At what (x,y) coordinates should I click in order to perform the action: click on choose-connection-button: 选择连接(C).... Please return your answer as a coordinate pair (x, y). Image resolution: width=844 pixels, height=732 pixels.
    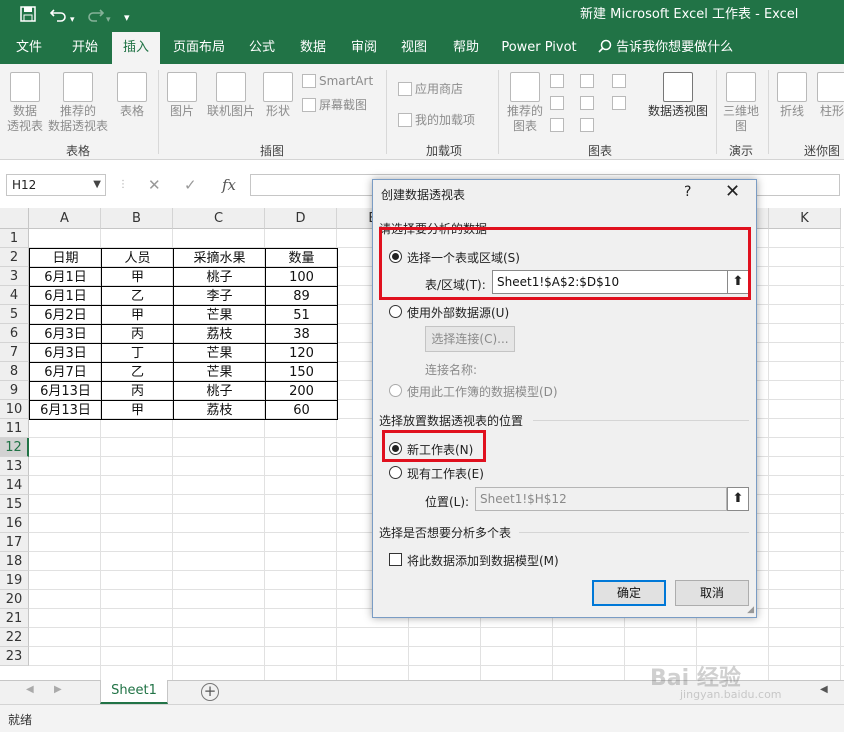
    Looking at the image, I should click on (470, 339).